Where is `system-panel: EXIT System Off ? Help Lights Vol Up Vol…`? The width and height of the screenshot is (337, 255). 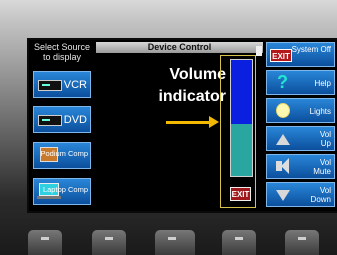
system-panel: EXIT System Off ? Help Lights Vol Up Vol… is located at coordinates (300, 126).